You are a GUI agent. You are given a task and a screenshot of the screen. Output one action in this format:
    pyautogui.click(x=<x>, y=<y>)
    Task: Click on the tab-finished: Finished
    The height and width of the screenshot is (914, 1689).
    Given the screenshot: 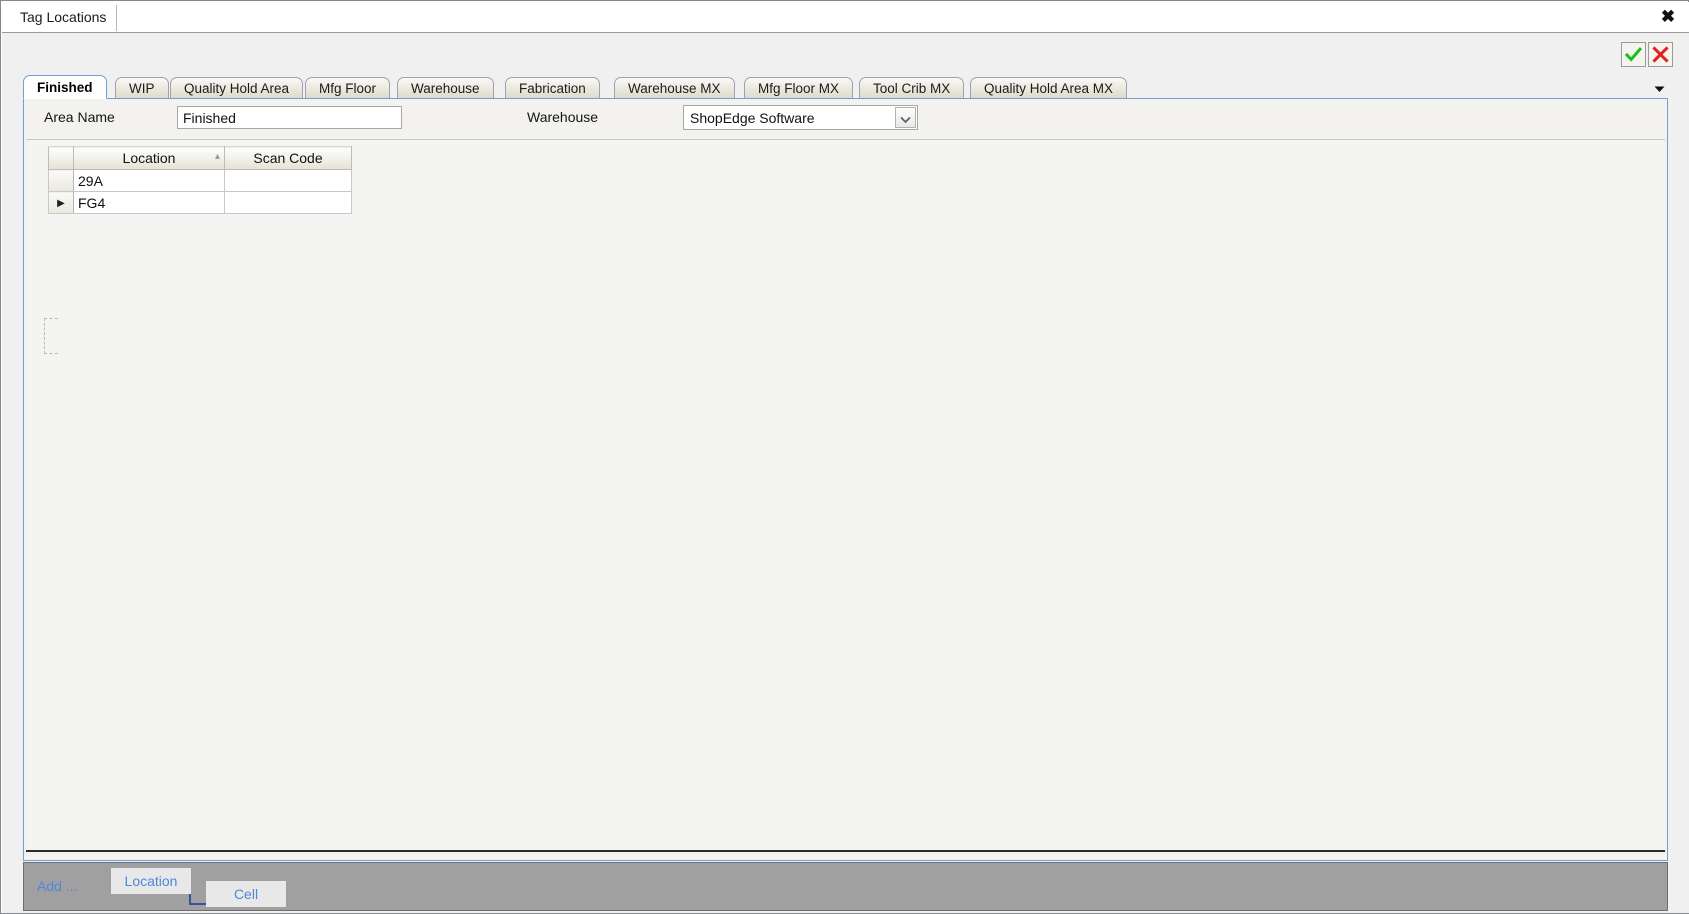 What is the action you would take?
    pyautogui.click(x=65, y=87)
    